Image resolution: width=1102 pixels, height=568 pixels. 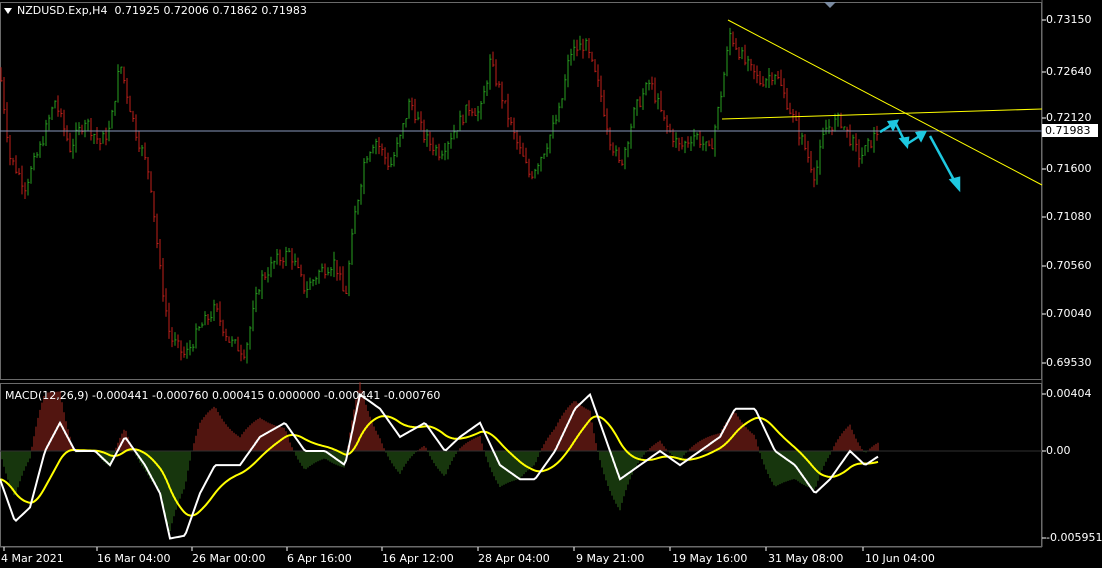 I want to click on macd-axis-label: 0.00, so click(x=1058, y=450).